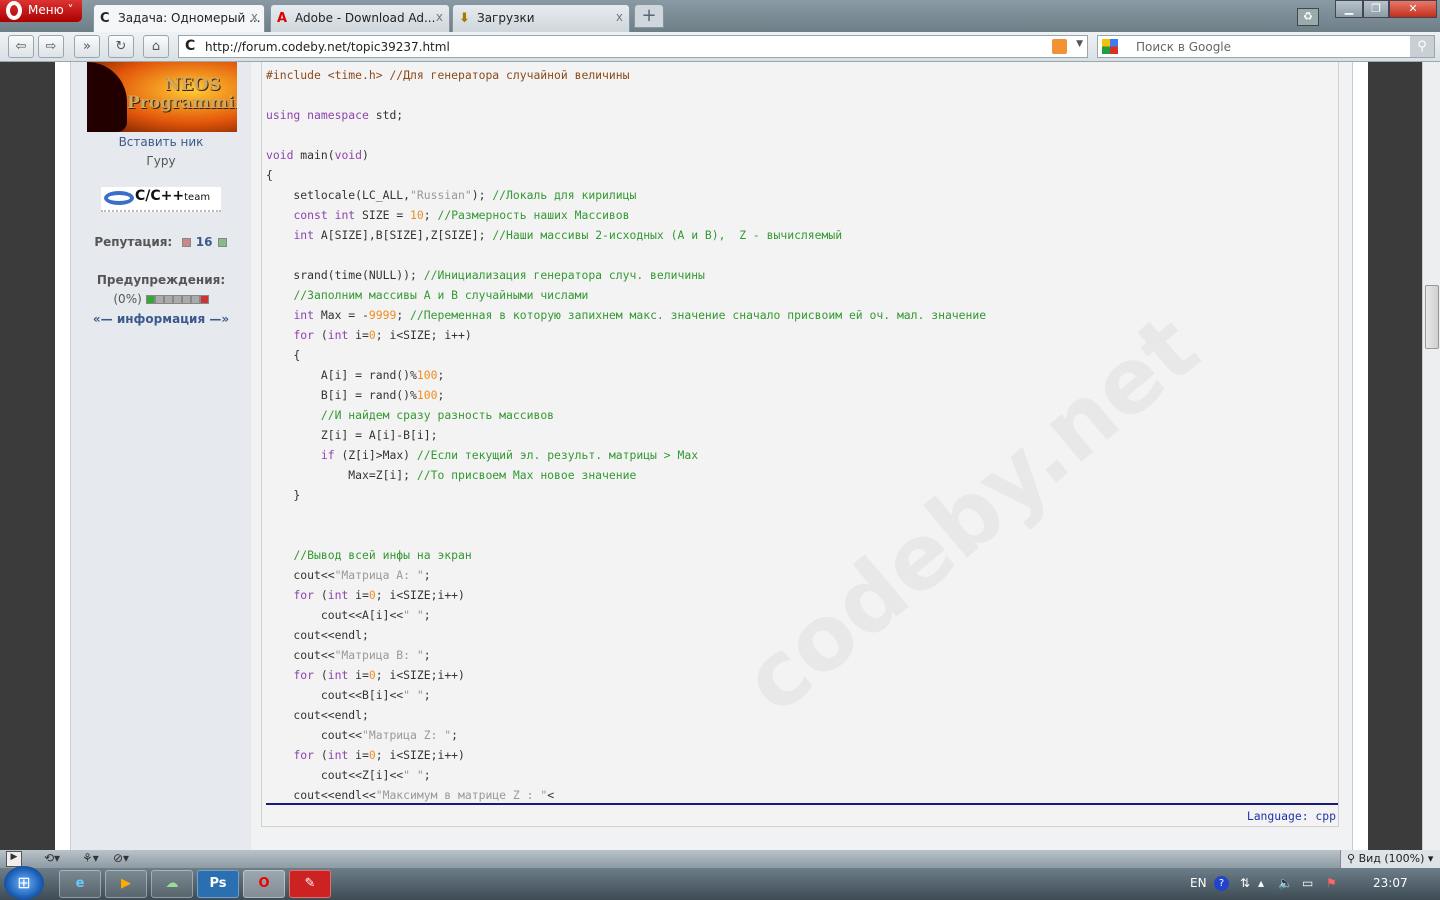 Image resolution: width=1440 pixels, height=900 pixels. What do you see at coordinates (382, 555) in the screenshot?
I see `code-token: //Вывод всей инфы на экран` at bounding box center [382, 555].